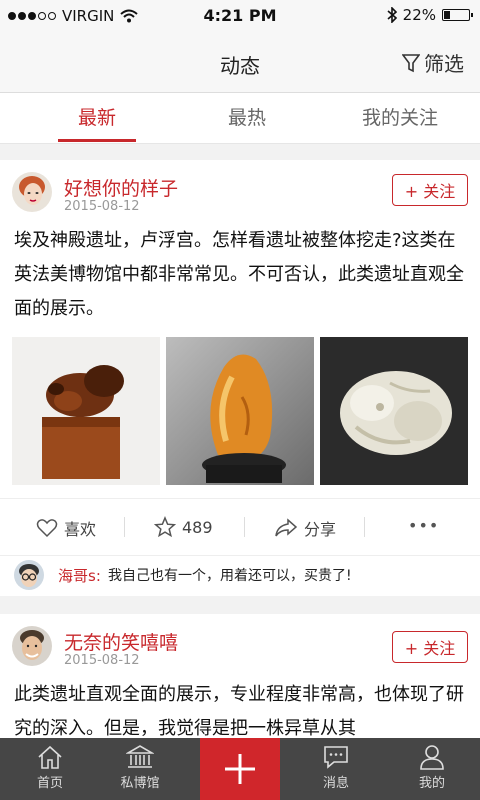  I want to click on comment-row: 海哥s: 我自己也有一个，用着还可以，买贵了!, so click(240, 575).